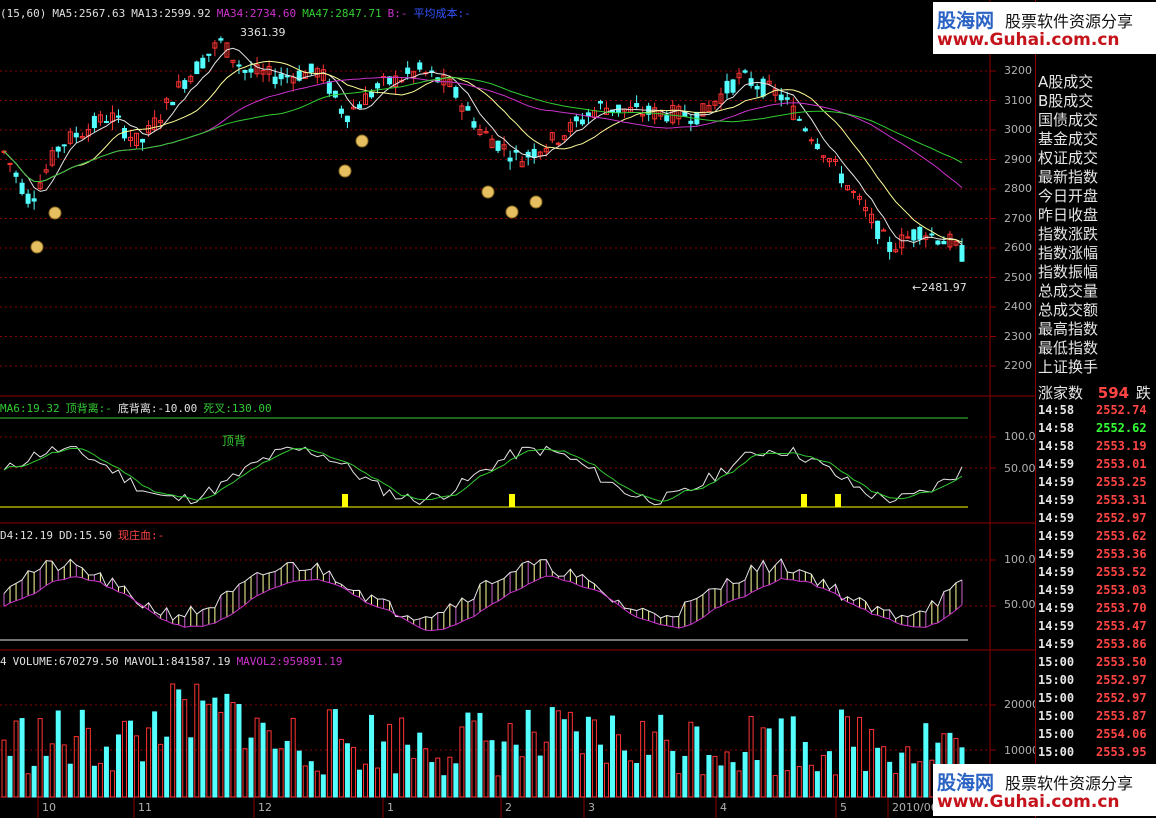  What do you see at coordinates (1020, 559) in the screenshot?
I see `axis-tick-label: 100.0` at bounding box center [1020, 559].